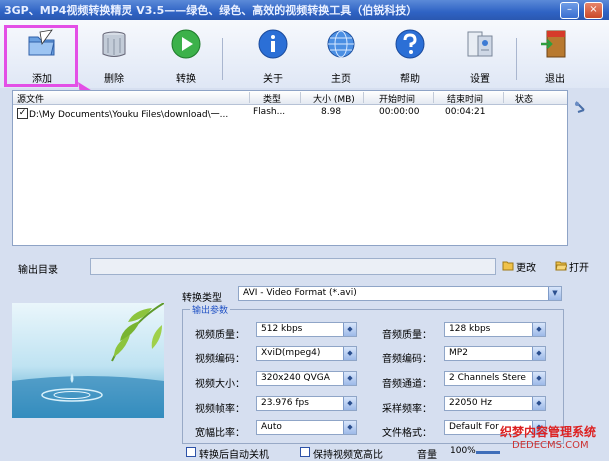 The width and height of the screenshot is (609, 461). I want to click on volume-slider-fill, so click(488, 452).